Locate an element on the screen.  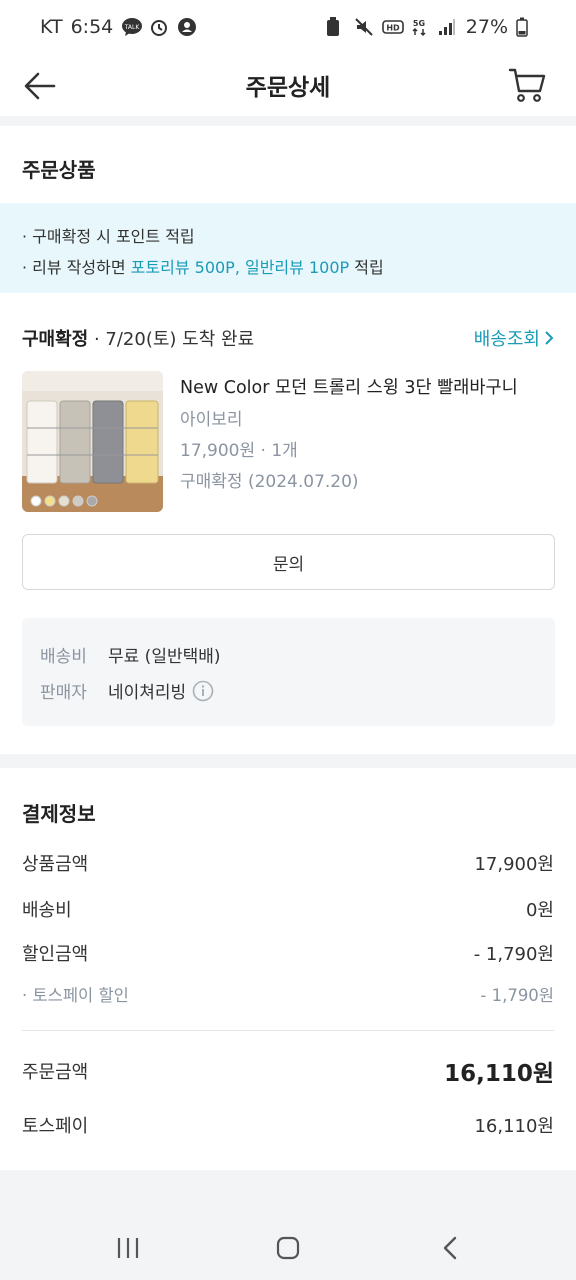
seller-row: 판매자 네이쳐리빙 is located at coordinates (127, 690).